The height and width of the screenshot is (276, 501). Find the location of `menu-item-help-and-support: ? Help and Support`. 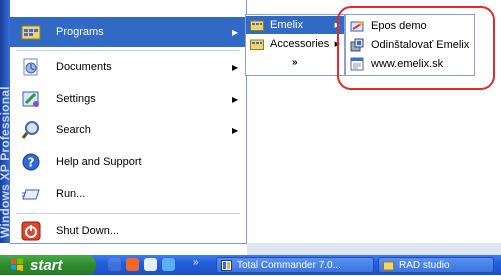

menu-item-help-and-support: ? Help and Support is located at coordinates (128, 162).